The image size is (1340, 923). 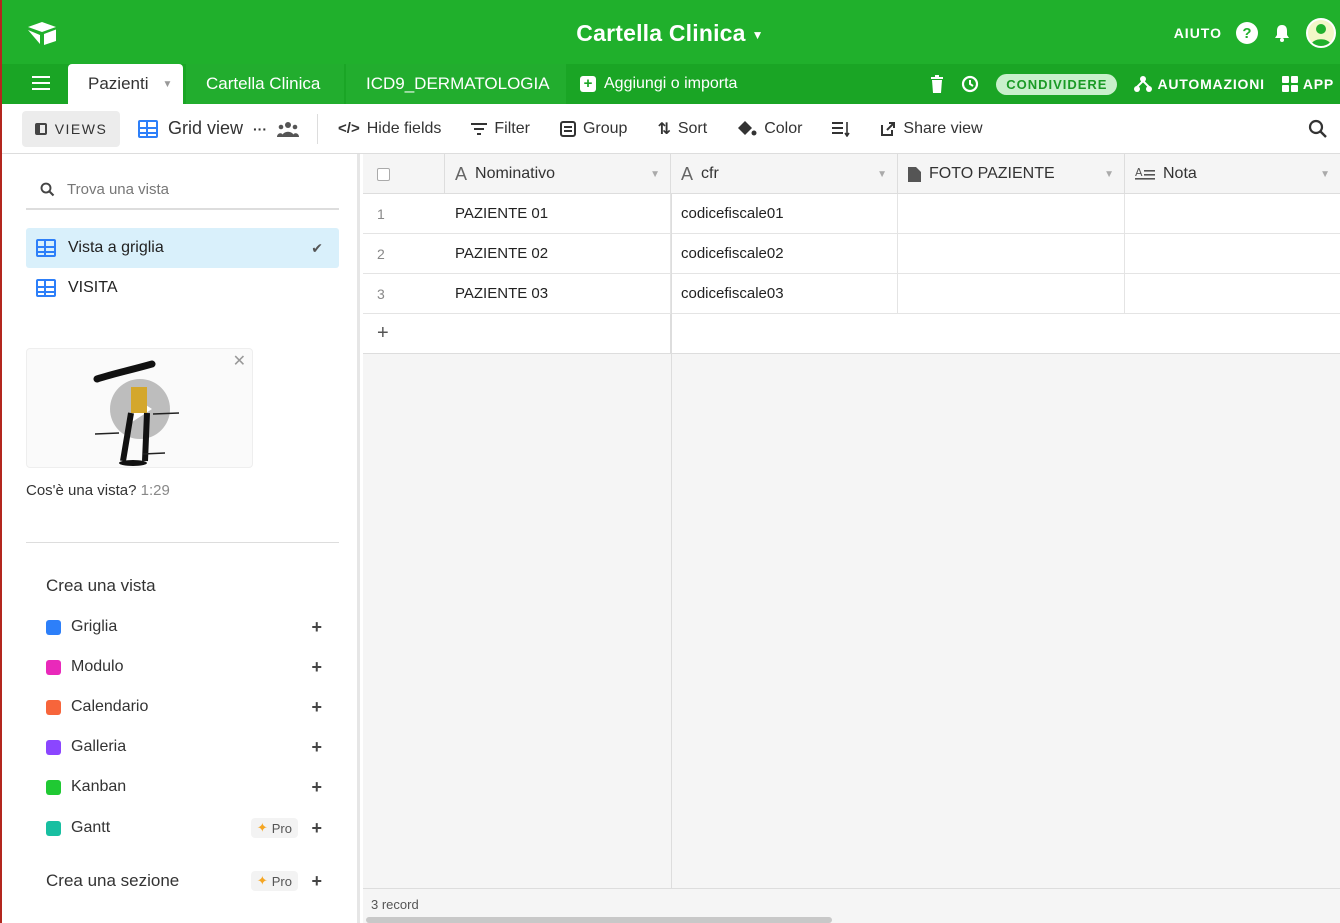 What do you see at coordinates (599, 920) in the screenshot?
I see `horizontal-scrollbar` at bounding box center [599, 920].